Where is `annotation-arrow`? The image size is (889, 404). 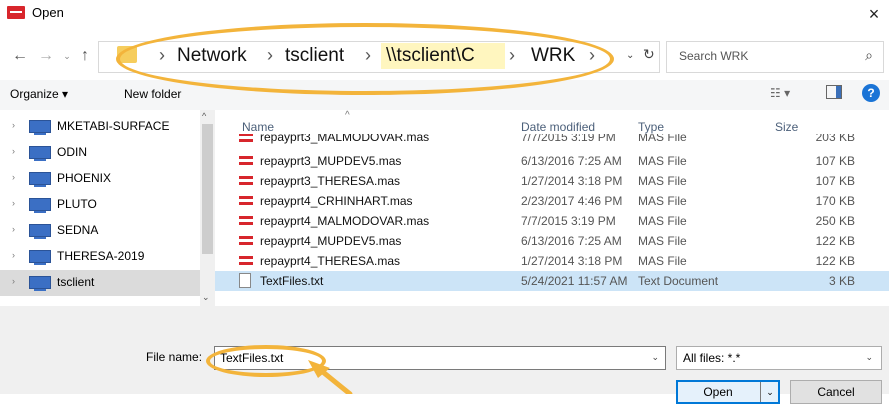 annotation-arrow is located at coordinates (330, 377).